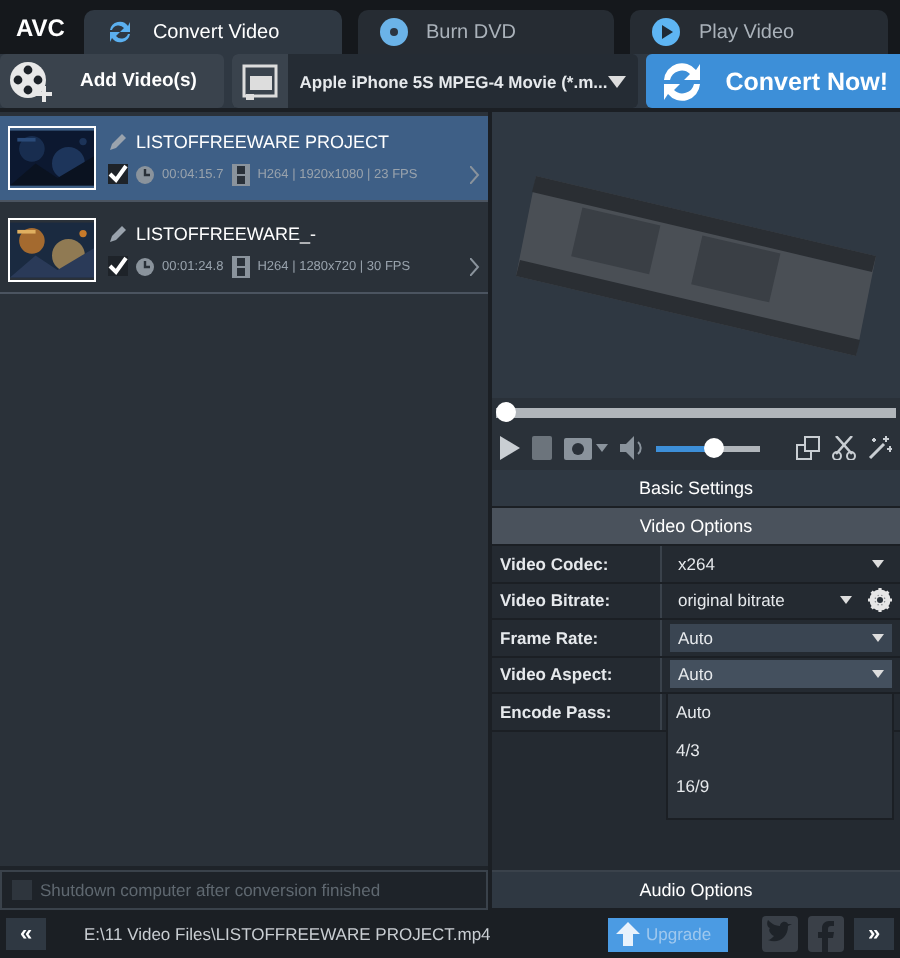 The height and width of the screenshot is (958, 900). Describe the element at coordinates (880, 600) in the screenshot. I see `gear-icon` at that location.